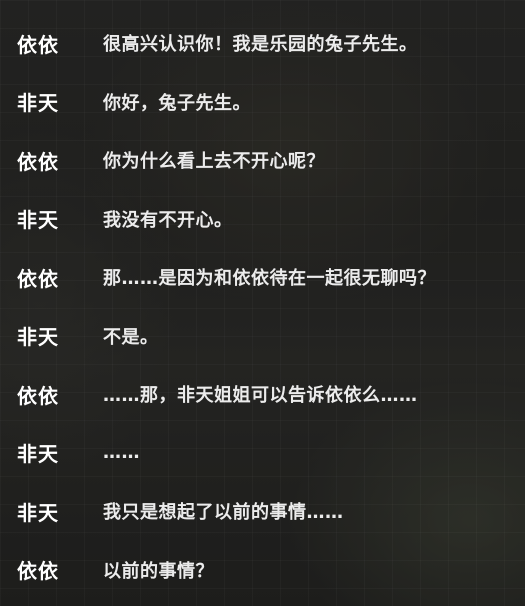 Image resolution: width=525 pixels, height=606 pixels. Describe the element at coordinates (214, 162) in the screenshot. I see `dialogue-text: 你为什么看上去不开心呢？` at that location.